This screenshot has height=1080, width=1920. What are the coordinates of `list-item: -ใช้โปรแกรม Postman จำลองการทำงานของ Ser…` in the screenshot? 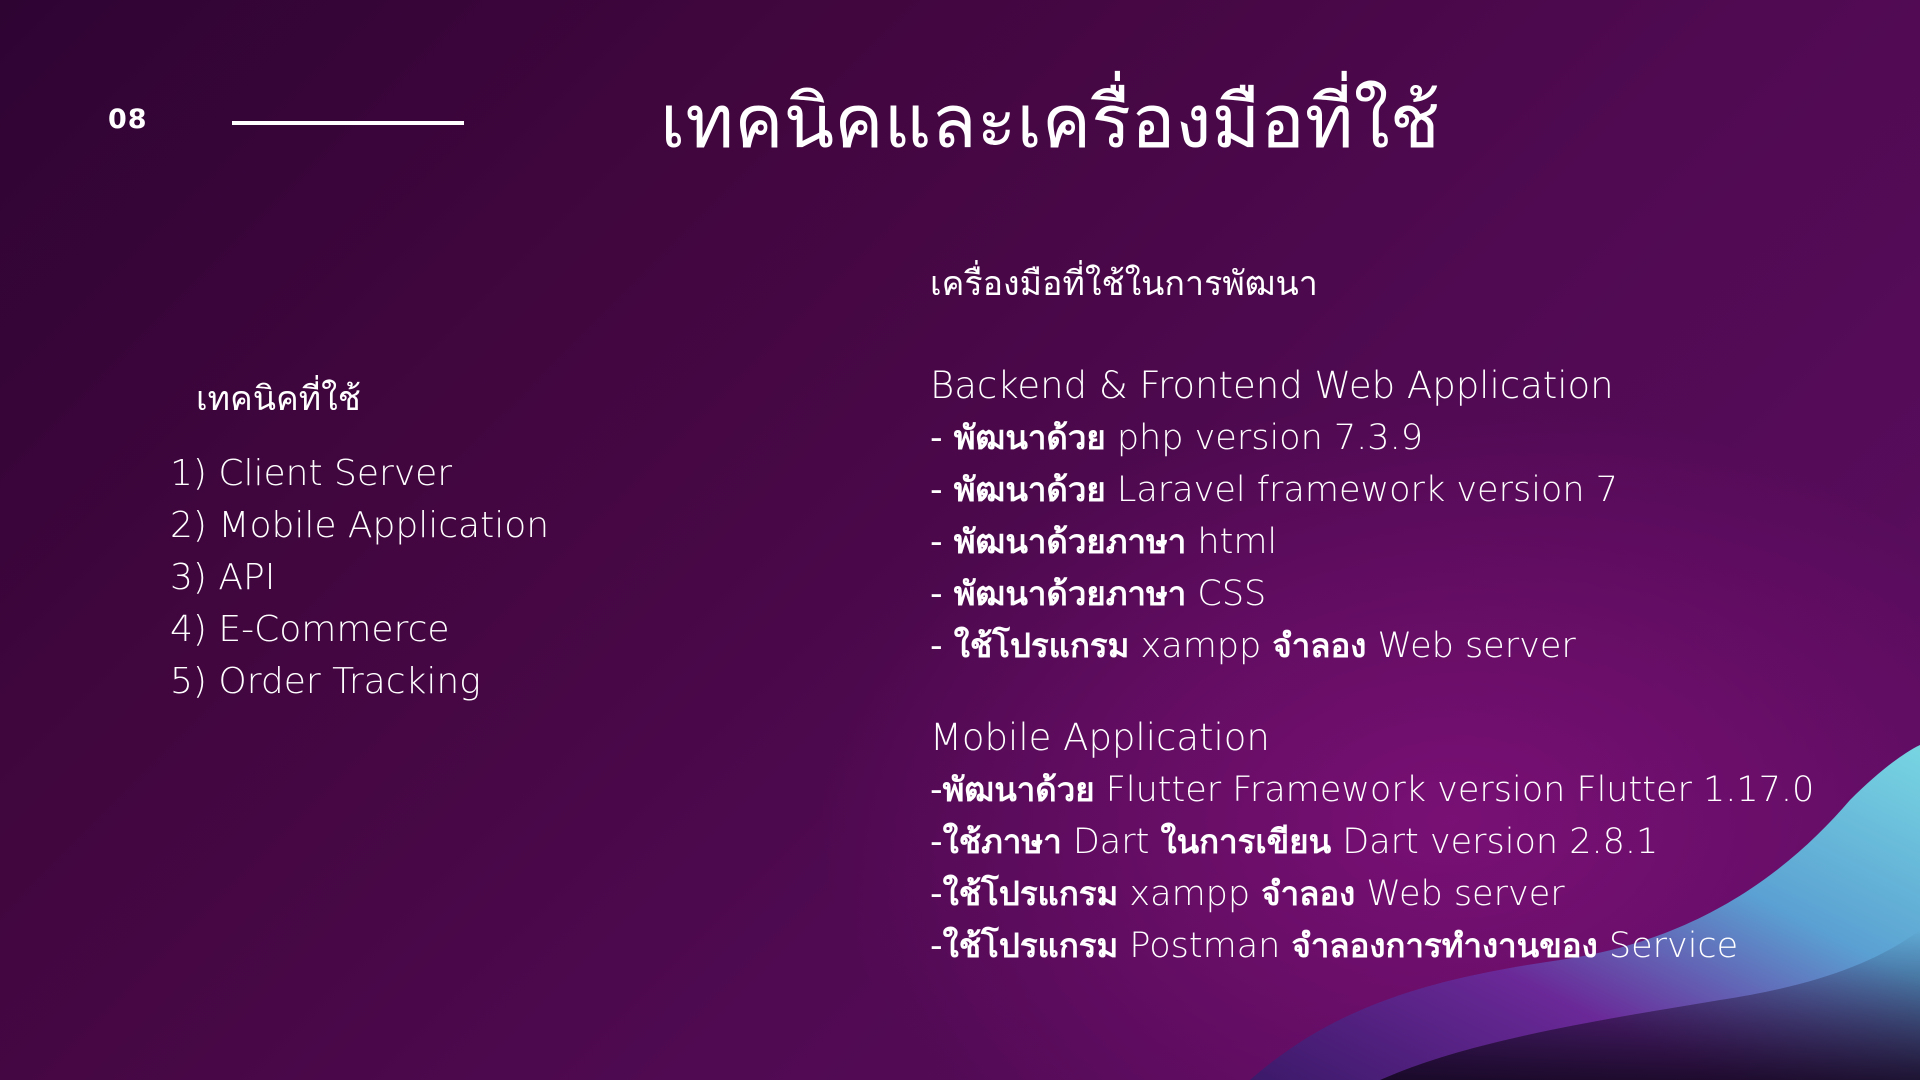 It's located at (1334, 946).